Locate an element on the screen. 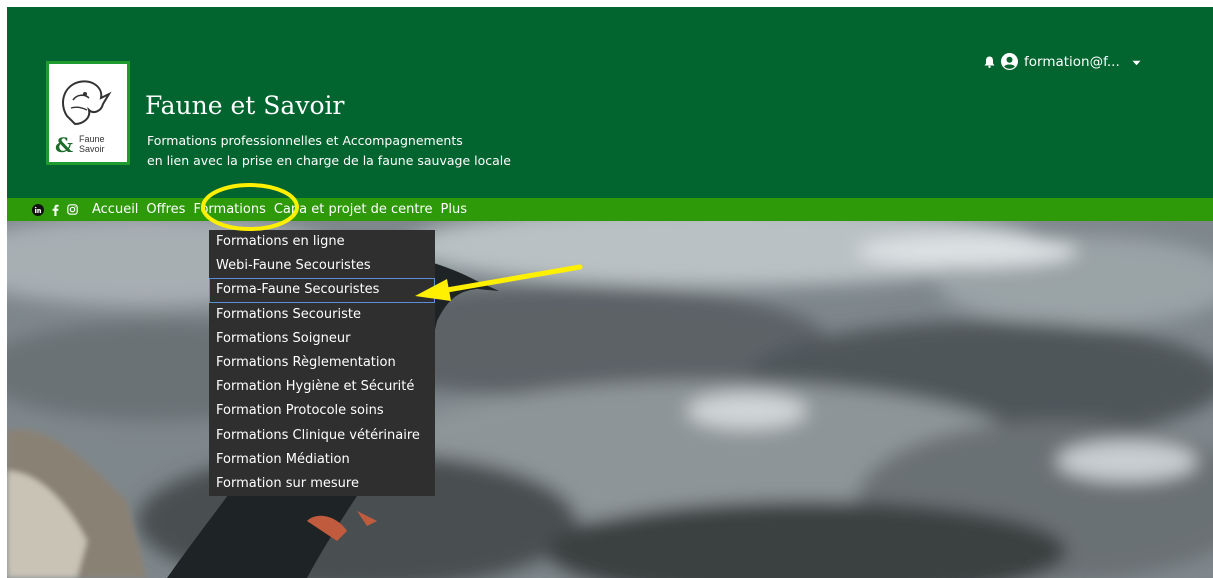 This screenshot has width=1213, height=578. bell-icon is located at coordinates (989, 62).